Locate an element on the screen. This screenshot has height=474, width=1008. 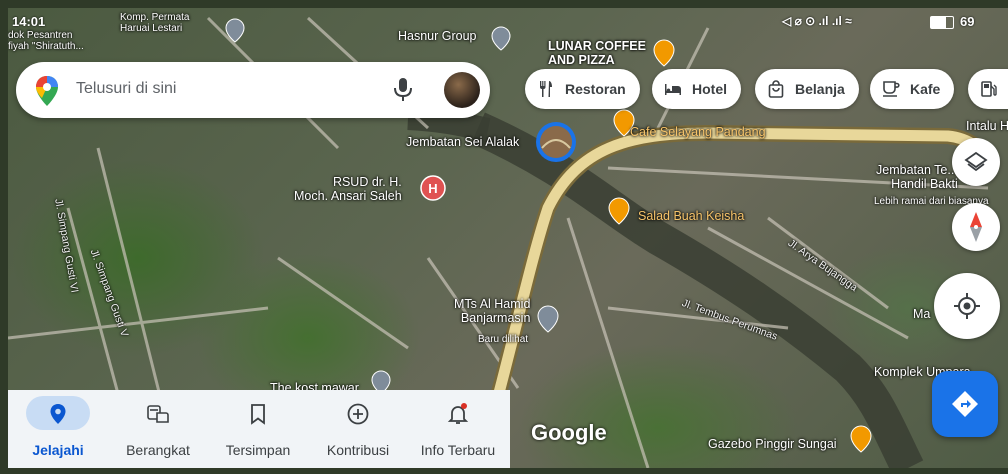
svg-text: H is located at coordinates (432, 188).